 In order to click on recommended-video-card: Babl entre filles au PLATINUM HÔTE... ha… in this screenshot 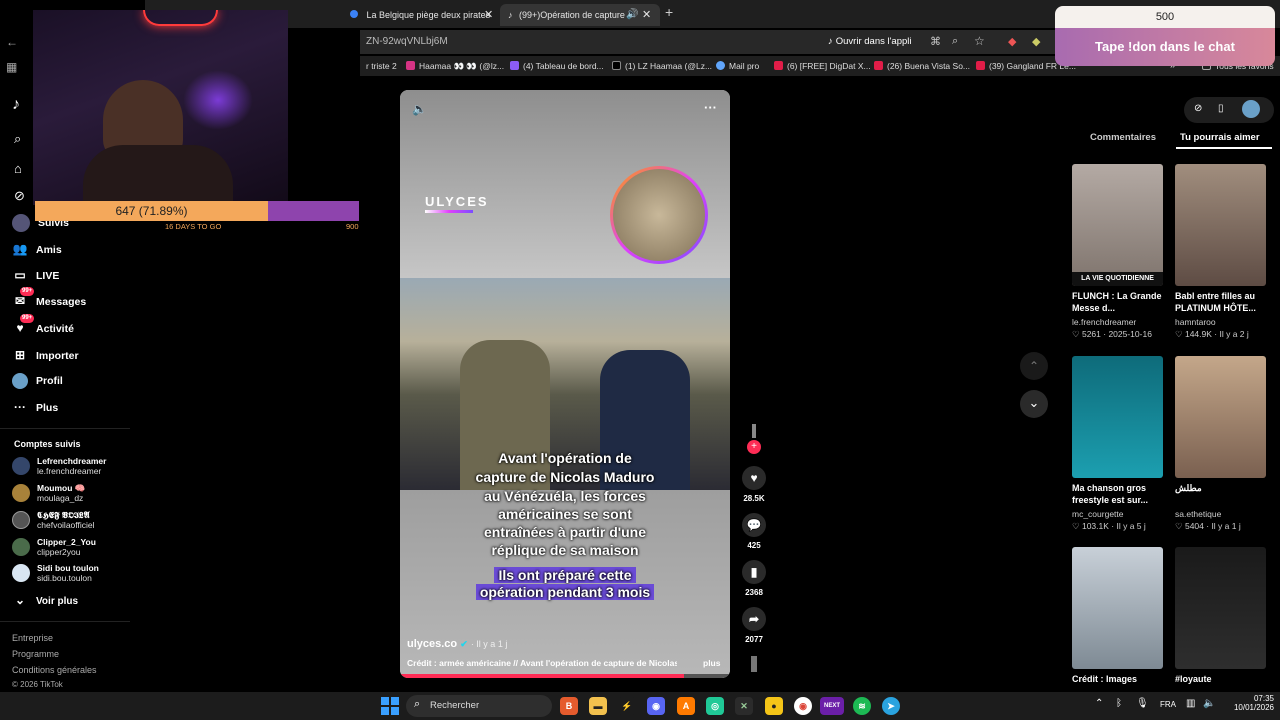, I will do `click(1220, 252)`.